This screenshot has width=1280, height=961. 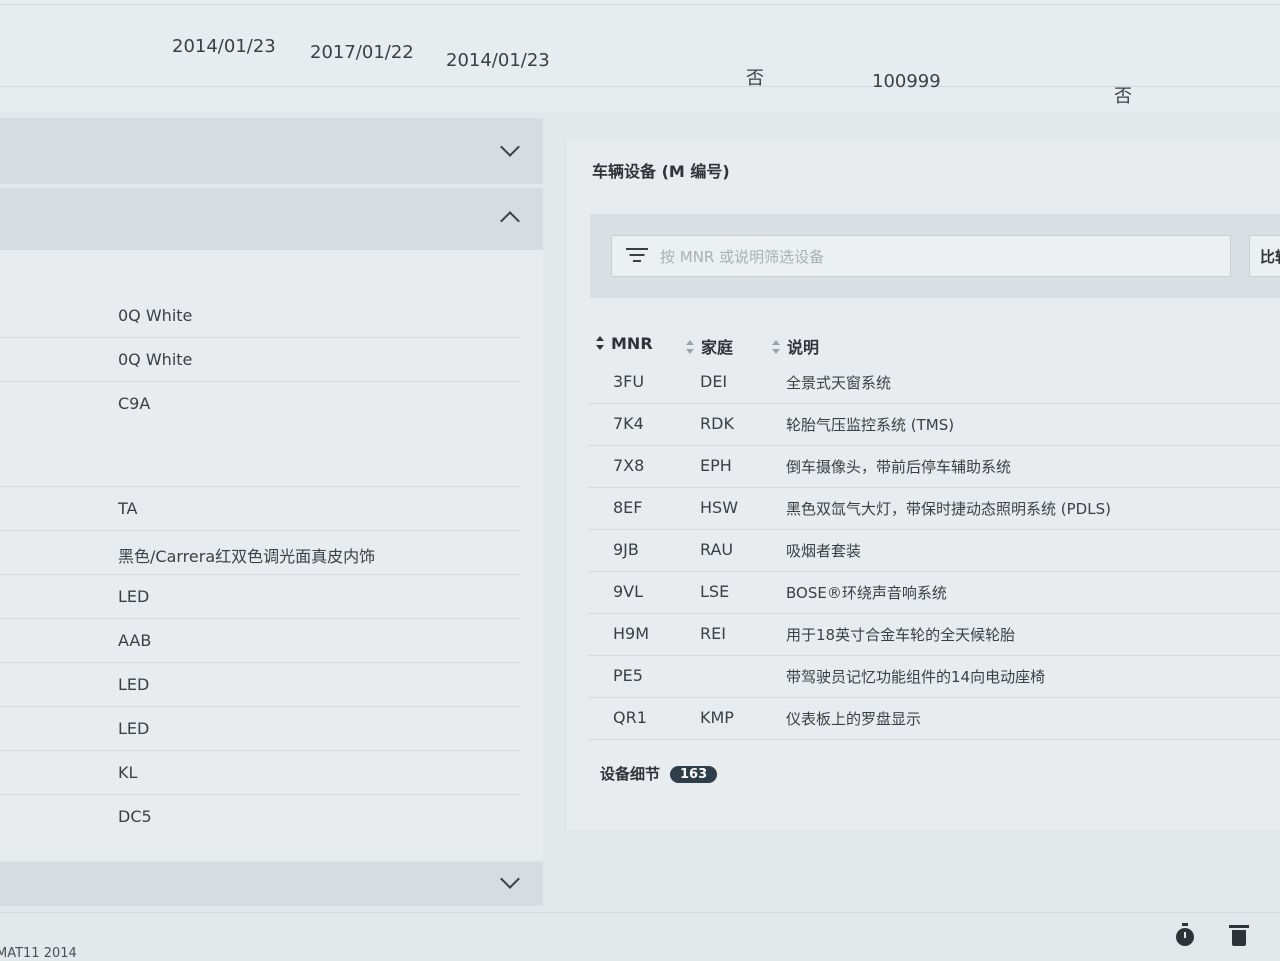 What do you see at coordinates (271, 219) in the screenshot?
I see `accordion-header-expanded` at bounding box center [271, 219].